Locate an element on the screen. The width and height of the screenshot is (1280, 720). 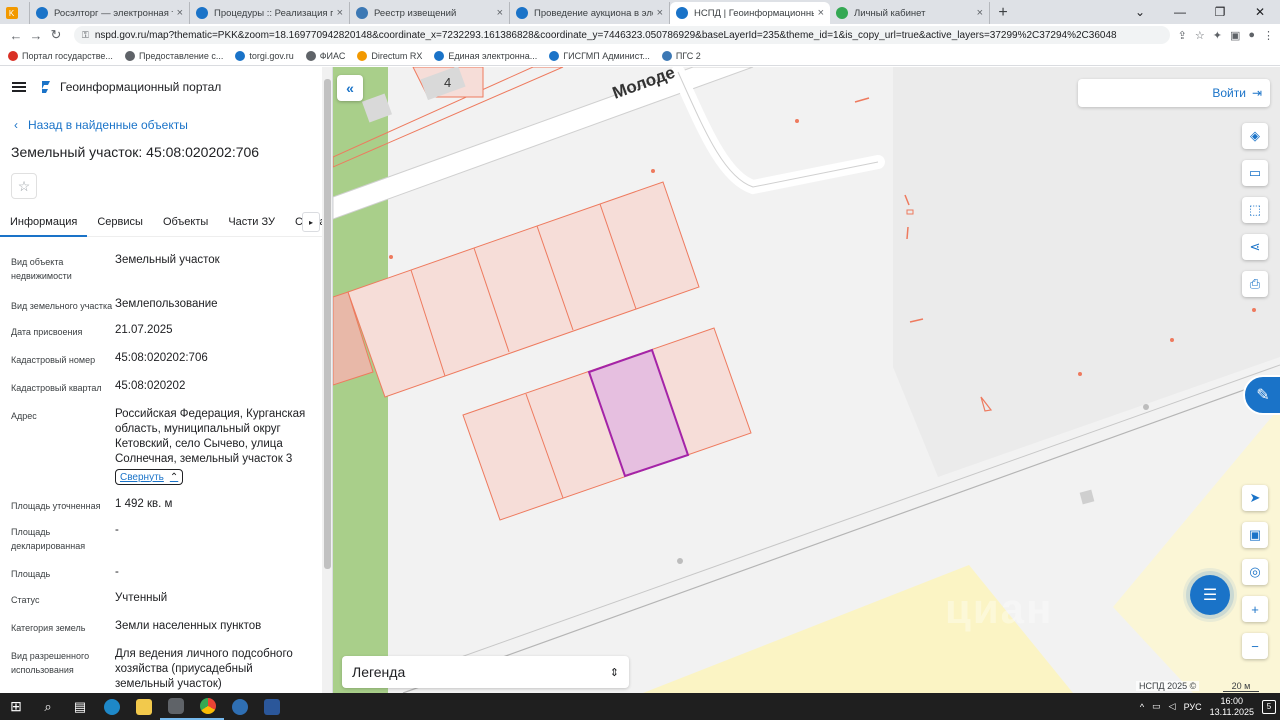
extensions-icon: ✦ is located at coordinates (1217, 35).